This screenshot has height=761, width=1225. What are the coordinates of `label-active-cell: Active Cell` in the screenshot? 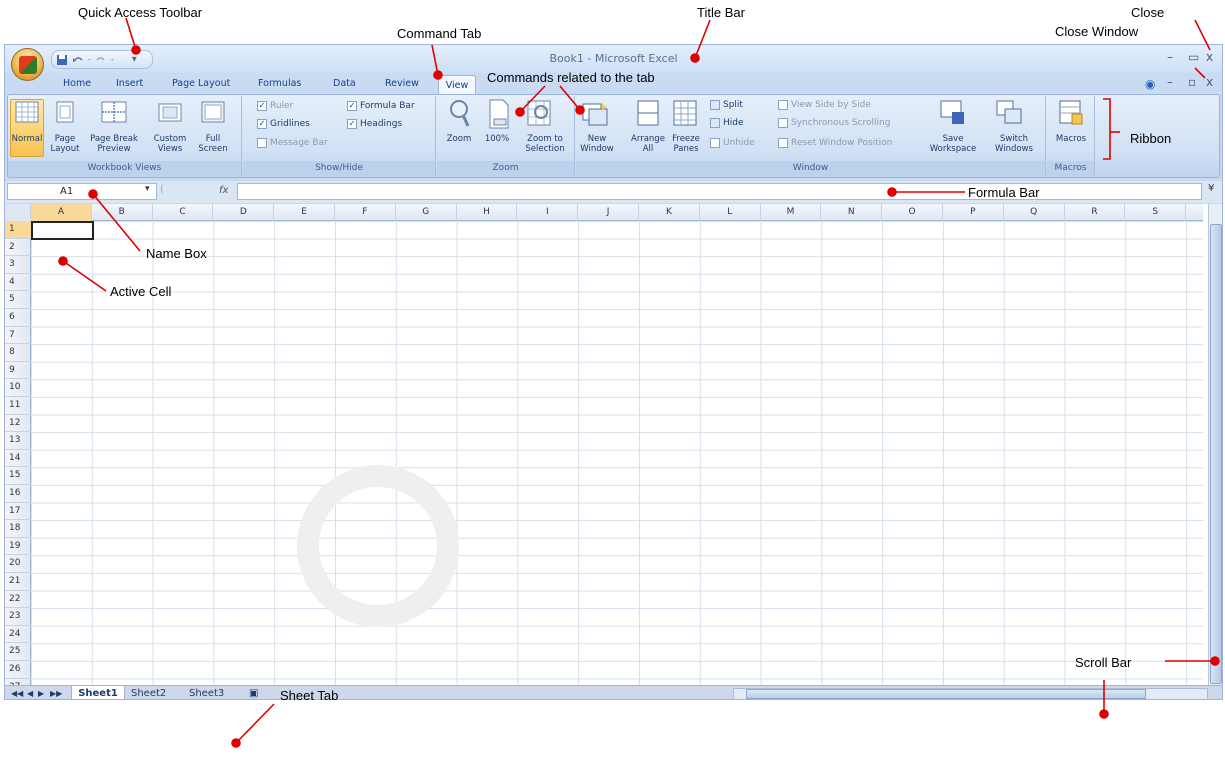 It's located at (141, 291).